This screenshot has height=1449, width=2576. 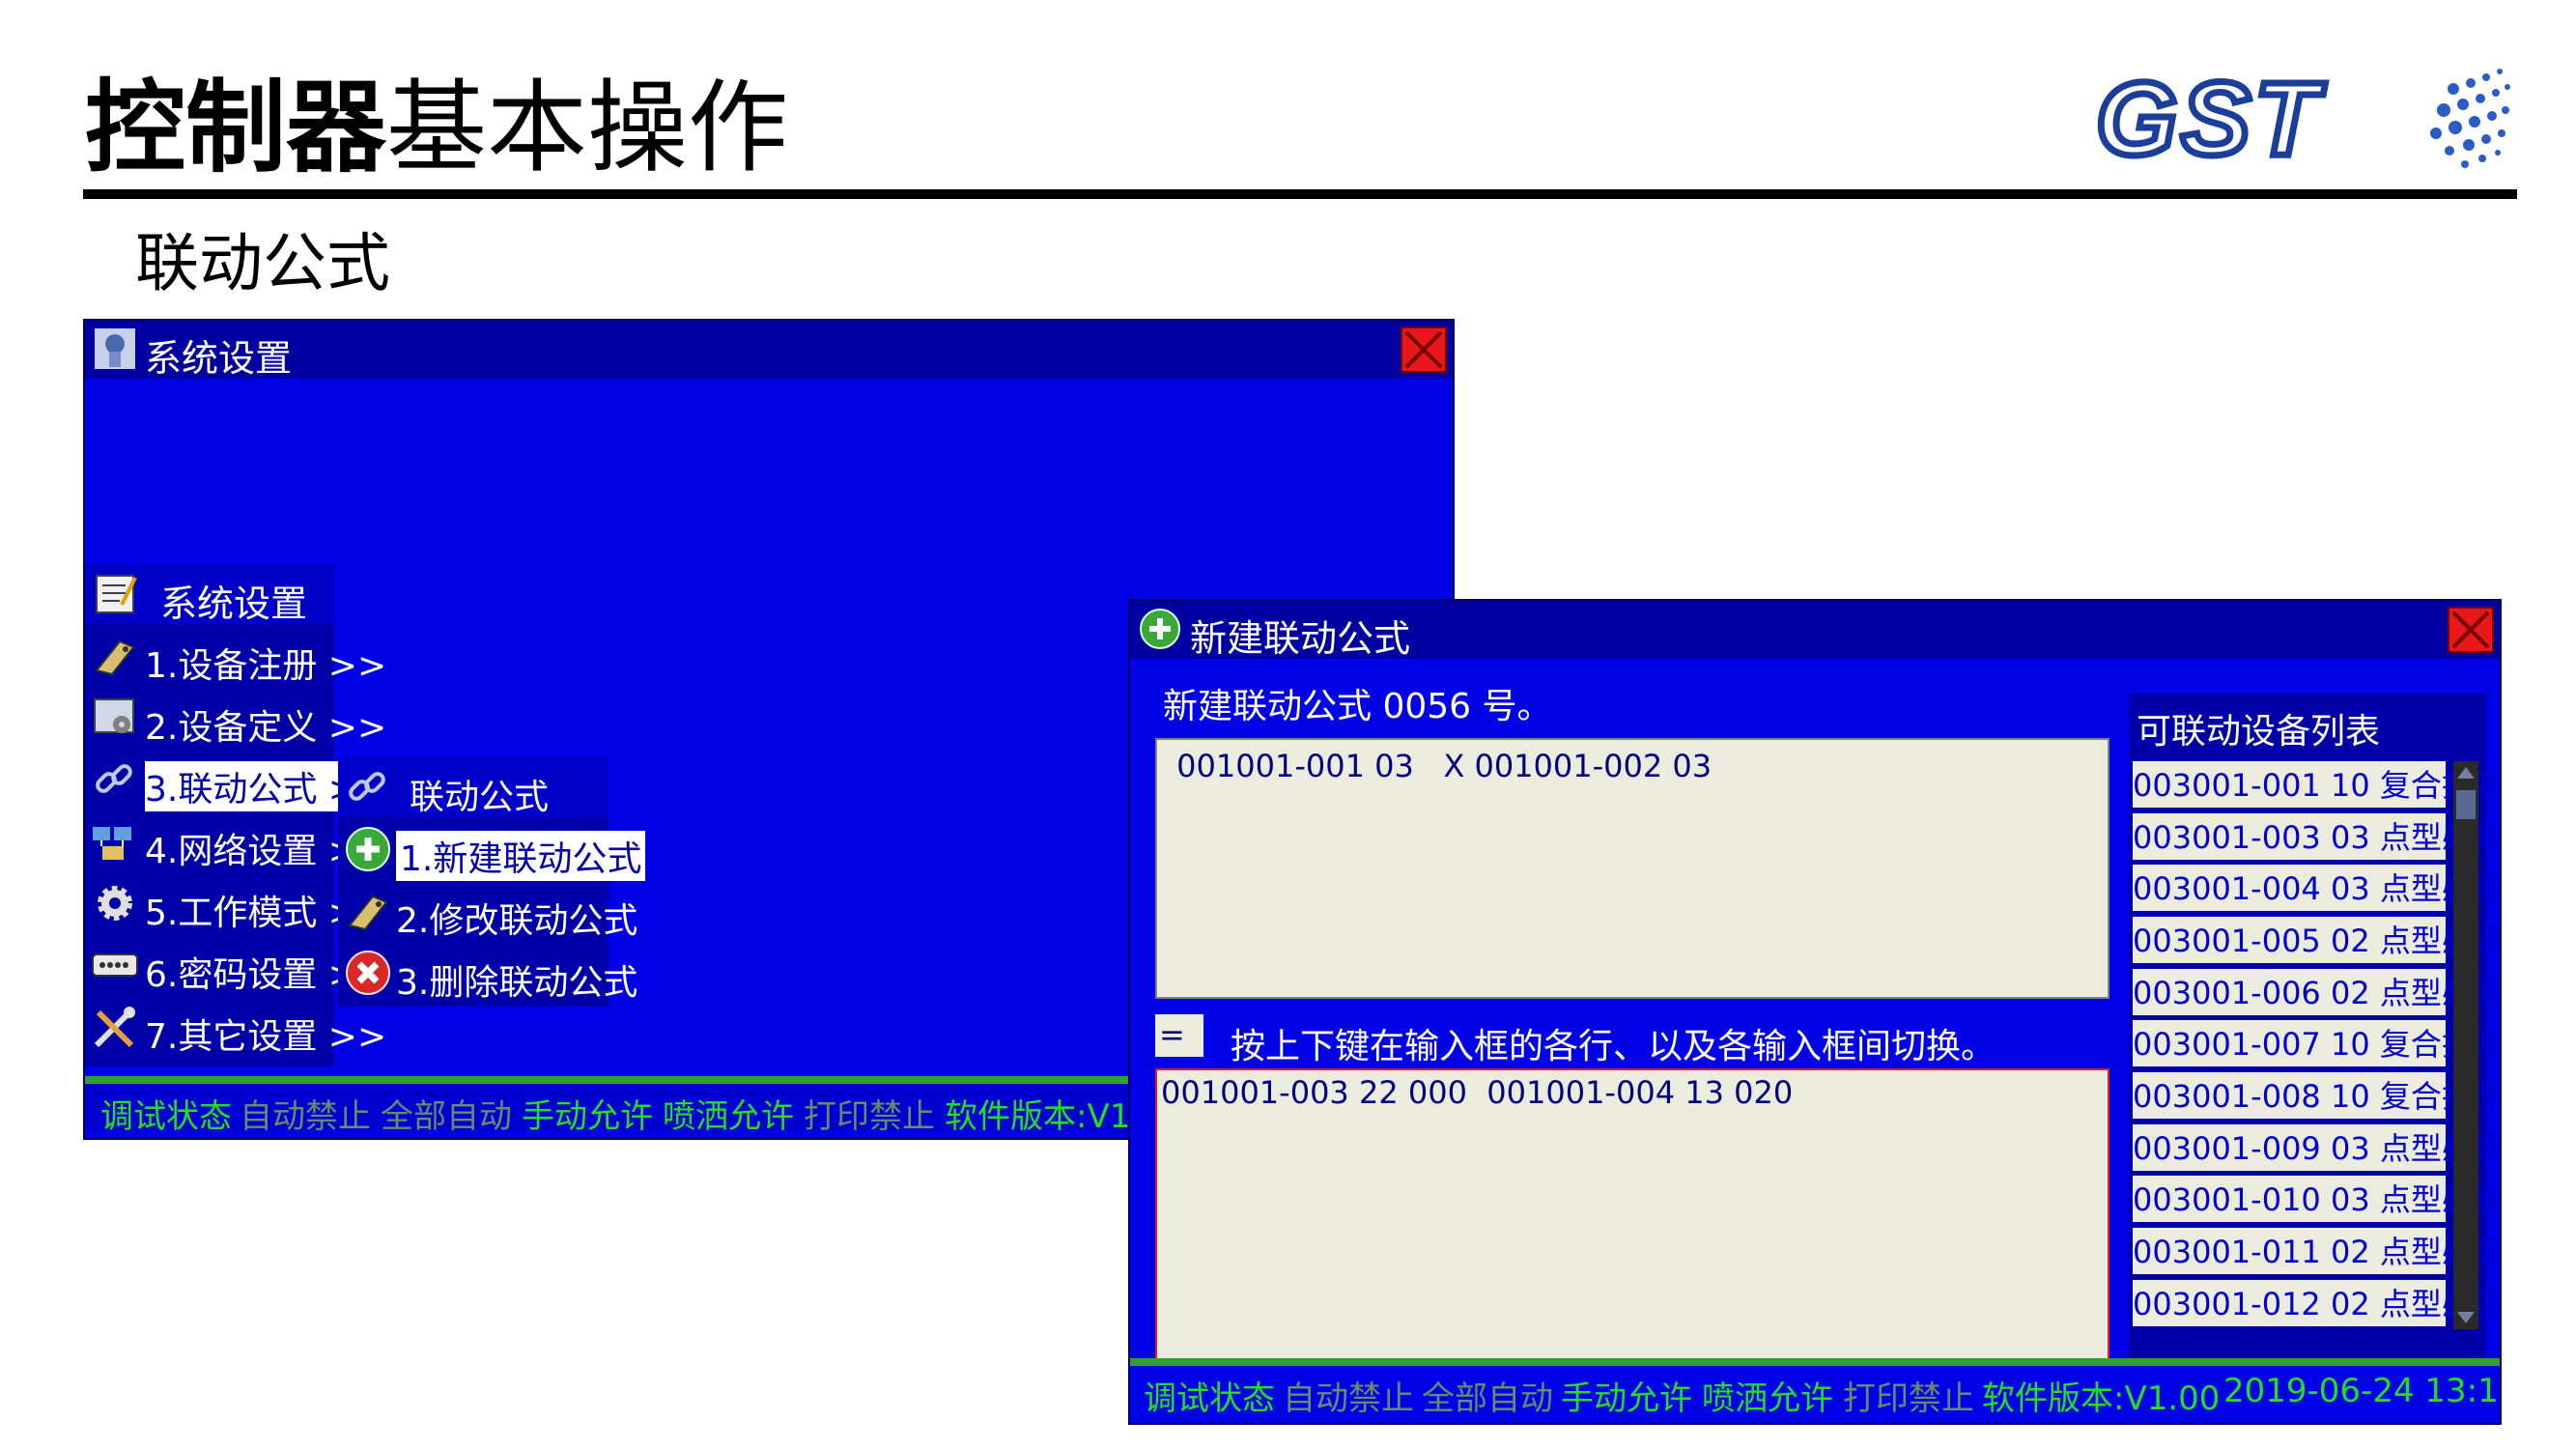 What do you see at coordinates (115, 348) in the screenshot?
I see `settings-app-icon` at bounding box center [115, 348].